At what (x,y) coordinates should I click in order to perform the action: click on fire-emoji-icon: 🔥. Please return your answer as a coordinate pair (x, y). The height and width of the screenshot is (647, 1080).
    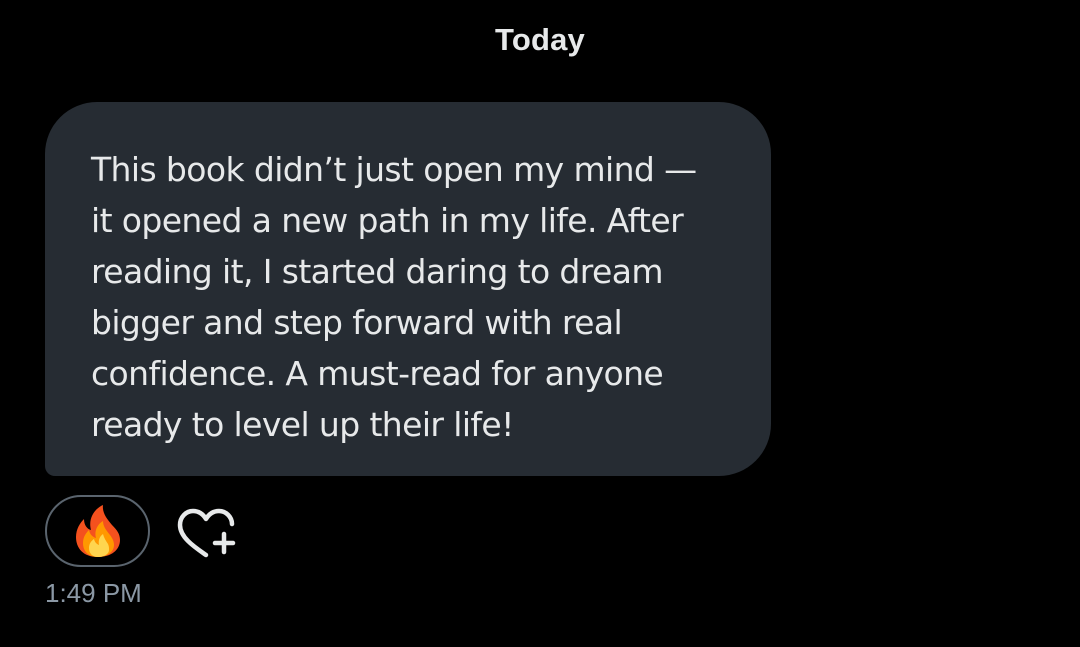
    Looking at the image, I should click on (97, 531).